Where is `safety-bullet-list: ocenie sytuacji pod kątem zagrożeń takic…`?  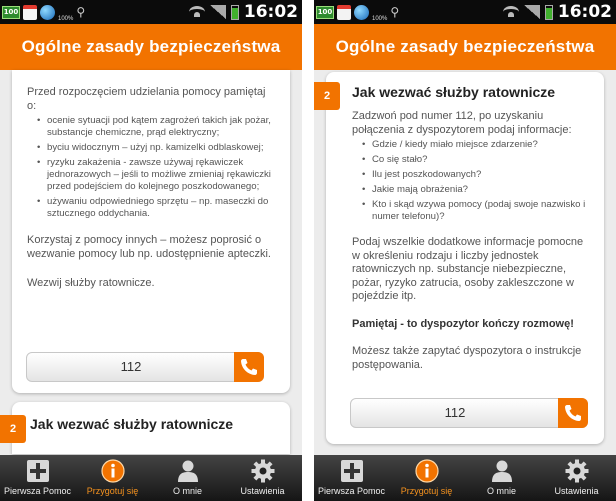 safety-bullet-list: ocenie sytuacji pod kątem zagrożeń takic… is located at coordinates (152, 167).